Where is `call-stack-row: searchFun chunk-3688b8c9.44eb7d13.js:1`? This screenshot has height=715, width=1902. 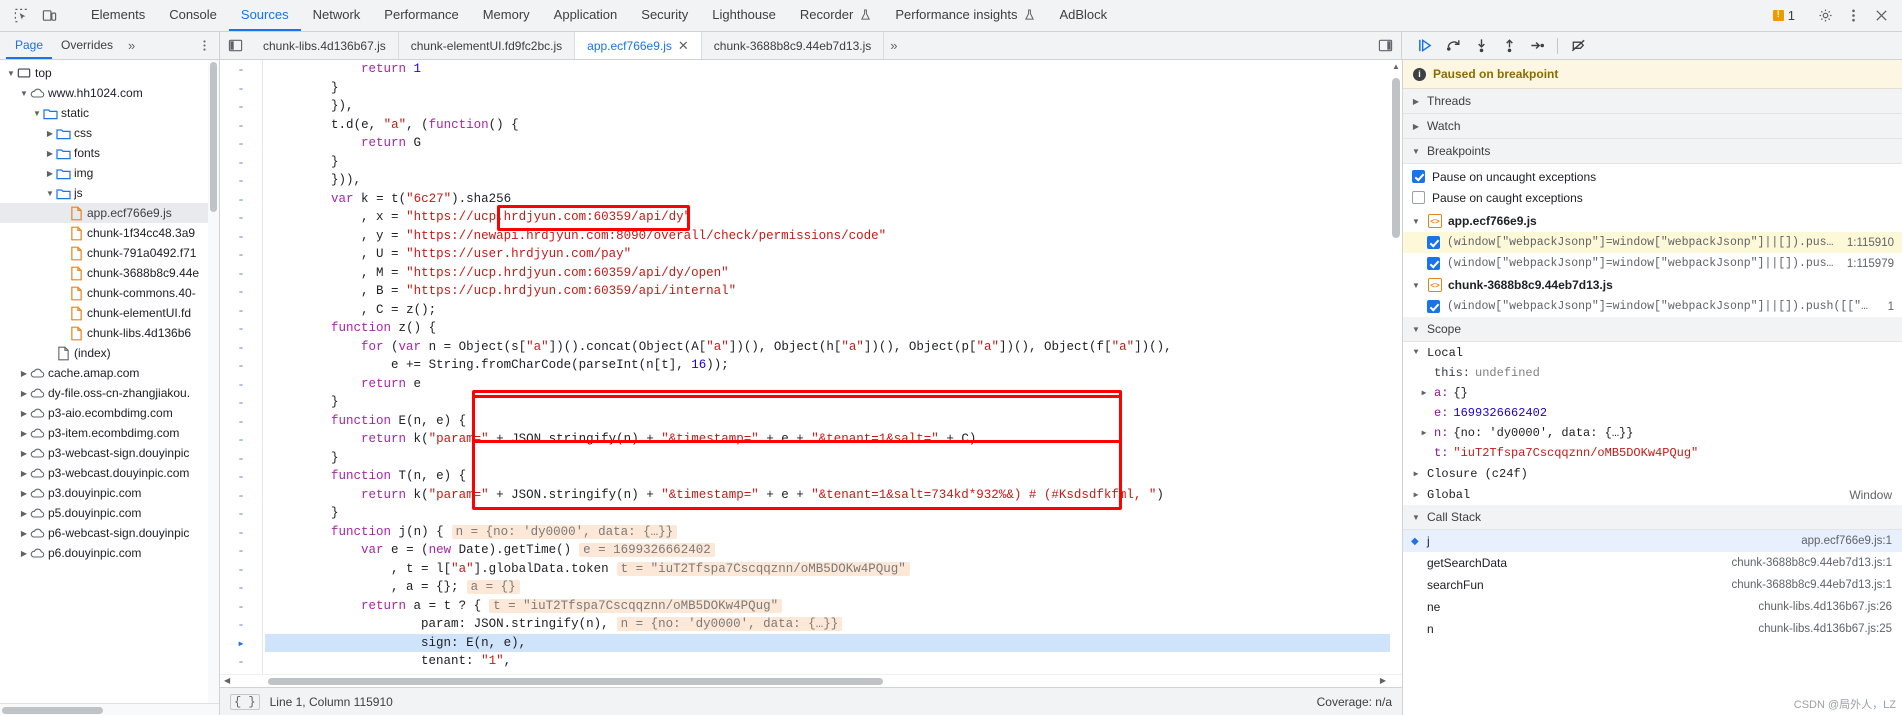 call-stack-row: searchFun chunk-3688b8c9.44eb7d13.js:1 is located at coordinates (1652, 585).